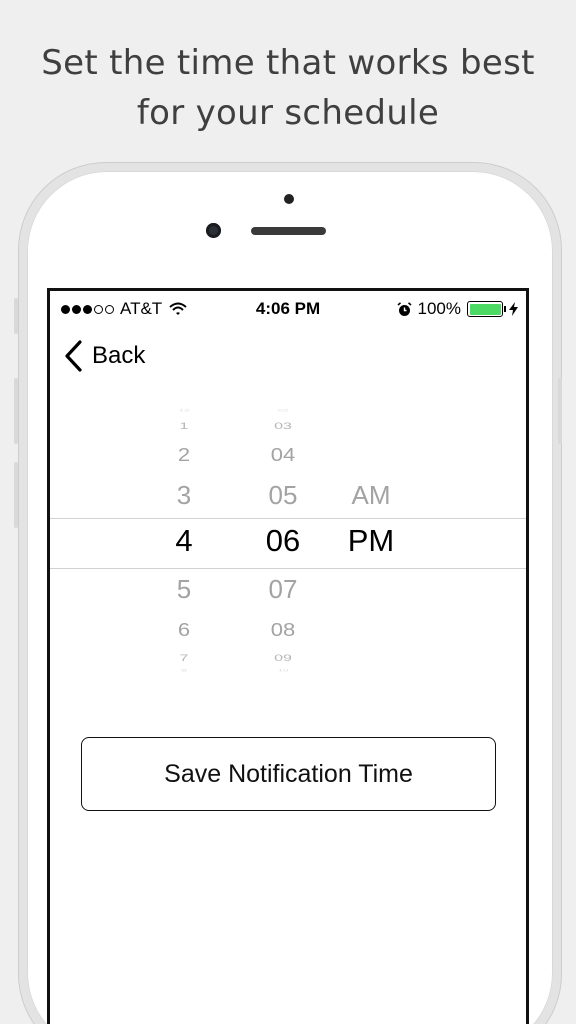 This screenshot has height=1024, width=576. I want to click on picker-hour-option: 5, so click(184, 589).